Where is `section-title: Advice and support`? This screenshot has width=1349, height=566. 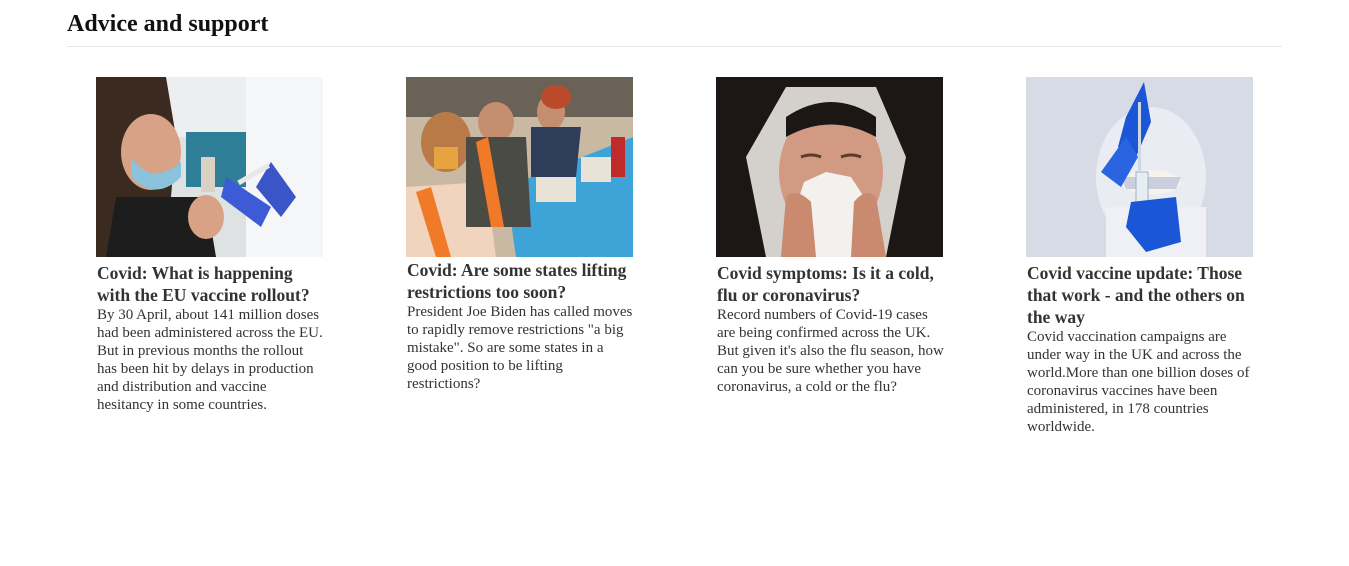 section-title: Advice and support is located at coordinates (168, 24).